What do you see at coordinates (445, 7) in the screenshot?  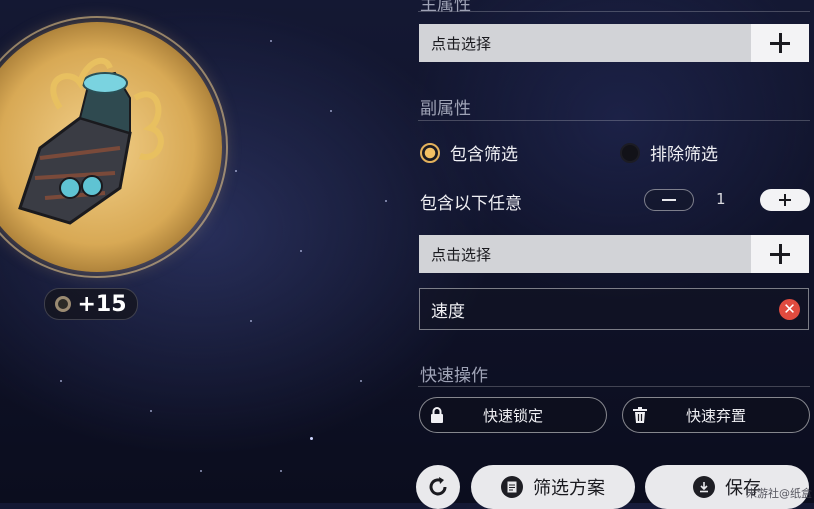 I see `main-stat-title: 主属性` at bounding box center [445, 7].